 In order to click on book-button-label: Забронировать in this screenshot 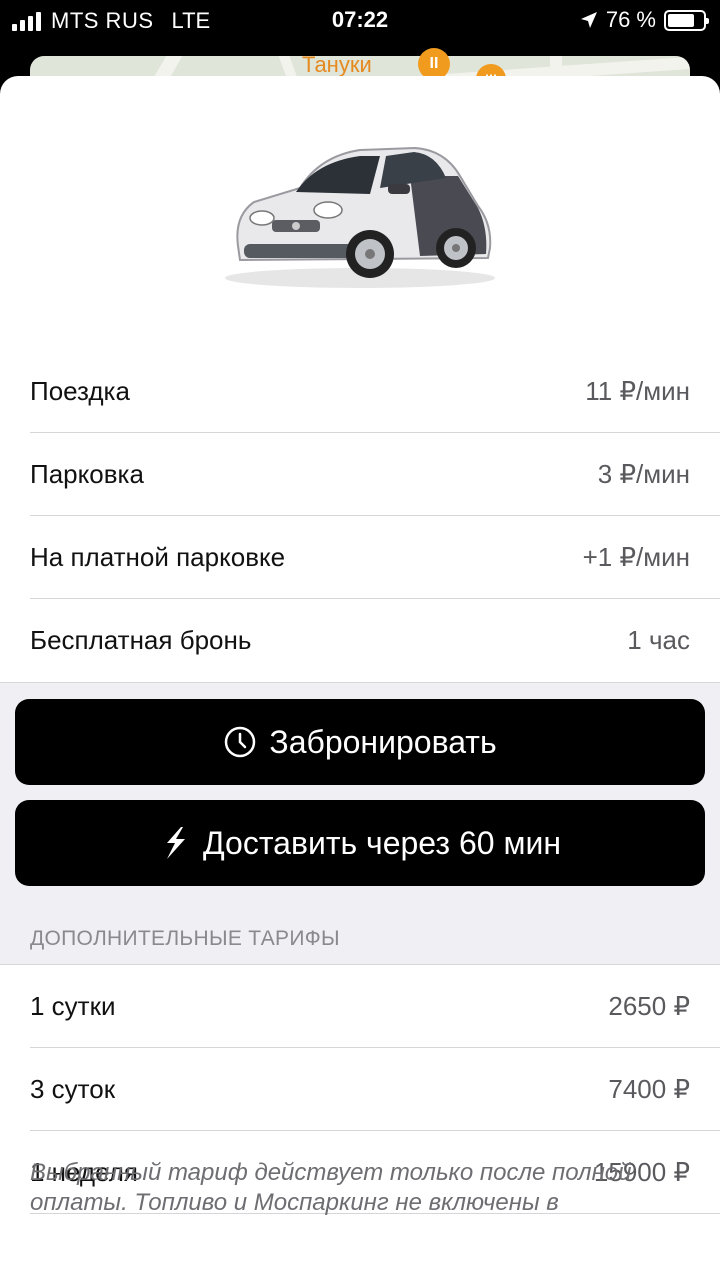, I will do `click(383, 741)`.